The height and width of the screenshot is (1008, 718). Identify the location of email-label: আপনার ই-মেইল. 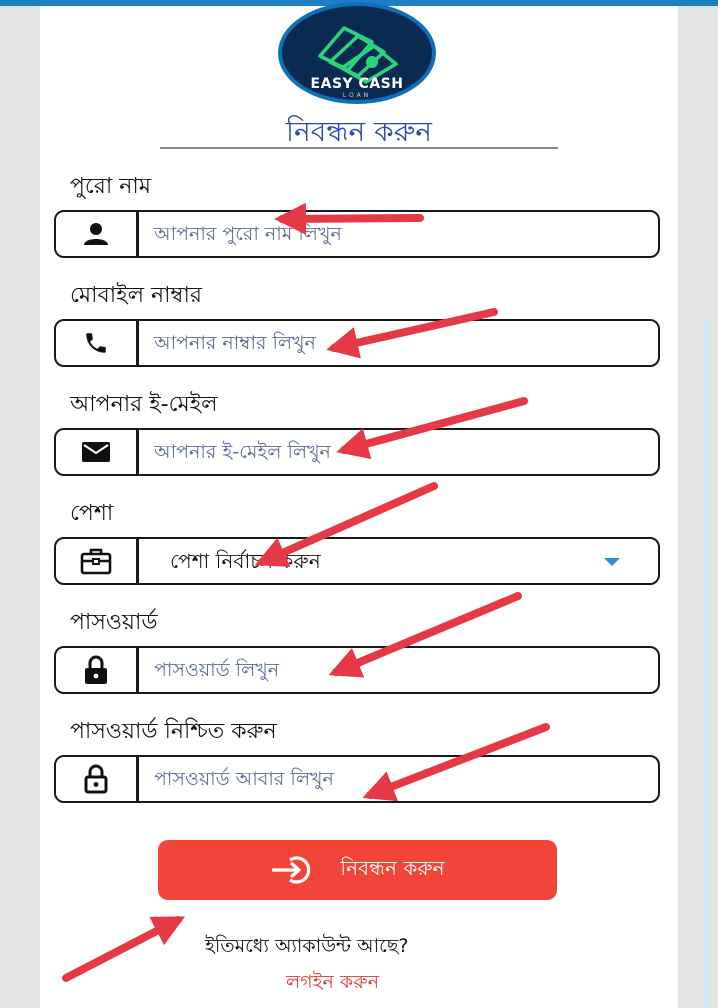
(144, 404).